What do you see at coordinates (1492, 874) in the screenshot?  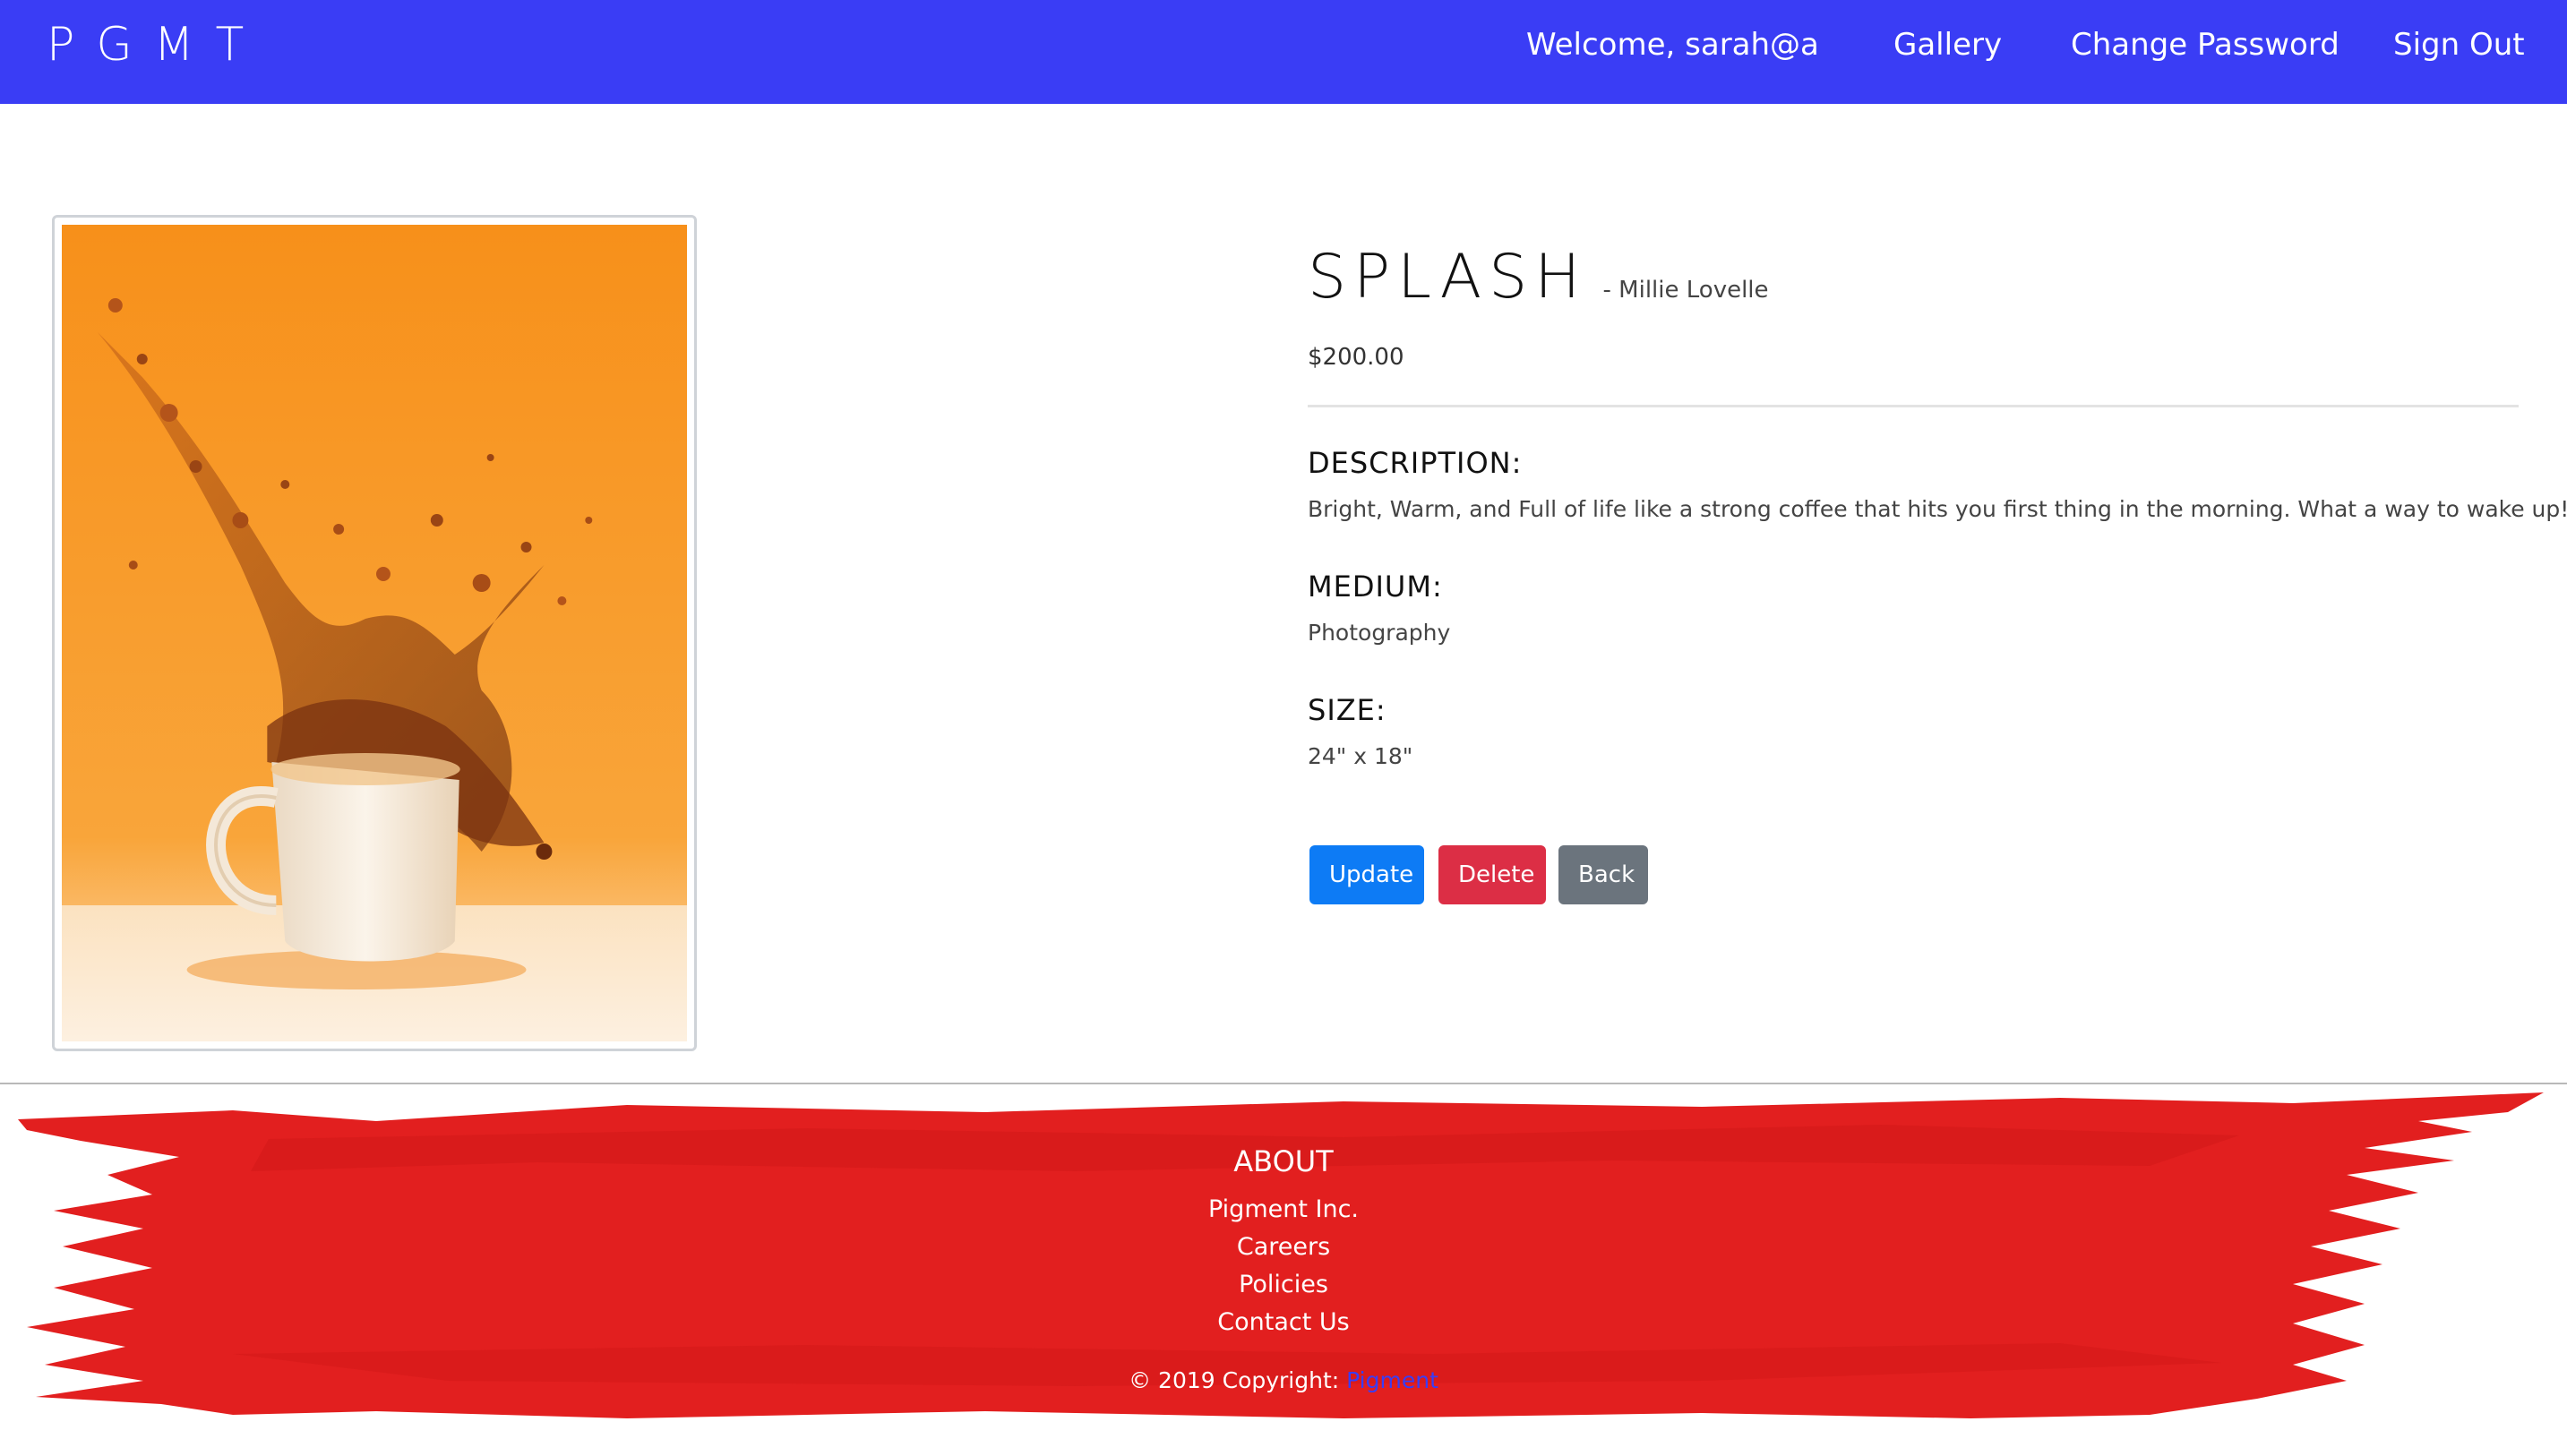 I see `delete-button: Delete` at bounding box center [1492, 874].